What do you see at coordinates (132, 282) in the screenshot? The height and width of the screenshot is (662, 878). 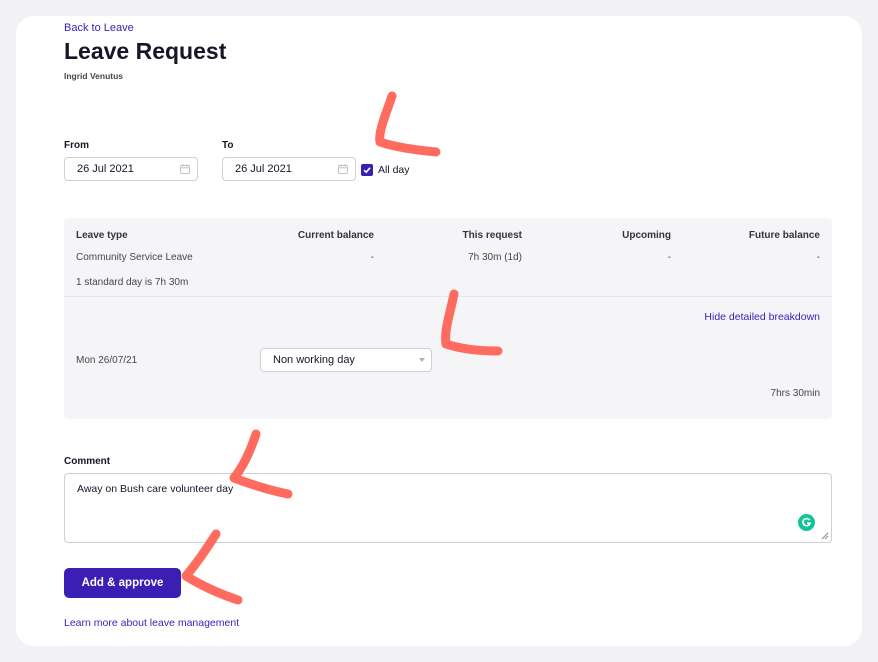 I see `standard-day-note: 1 standard day is 7h 30m` at bounding box center [132, 282].